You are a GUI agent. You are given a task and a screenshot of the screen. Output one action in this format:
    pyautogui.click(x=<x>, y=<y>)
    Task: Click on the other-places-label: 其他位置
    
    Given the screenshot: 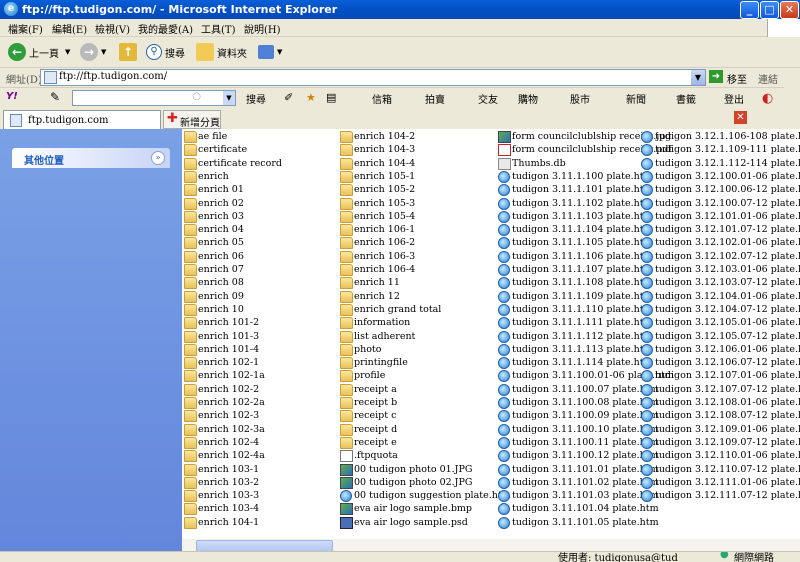 What is the action you would take?
    pyautogui.click(x=44, y=161)
    